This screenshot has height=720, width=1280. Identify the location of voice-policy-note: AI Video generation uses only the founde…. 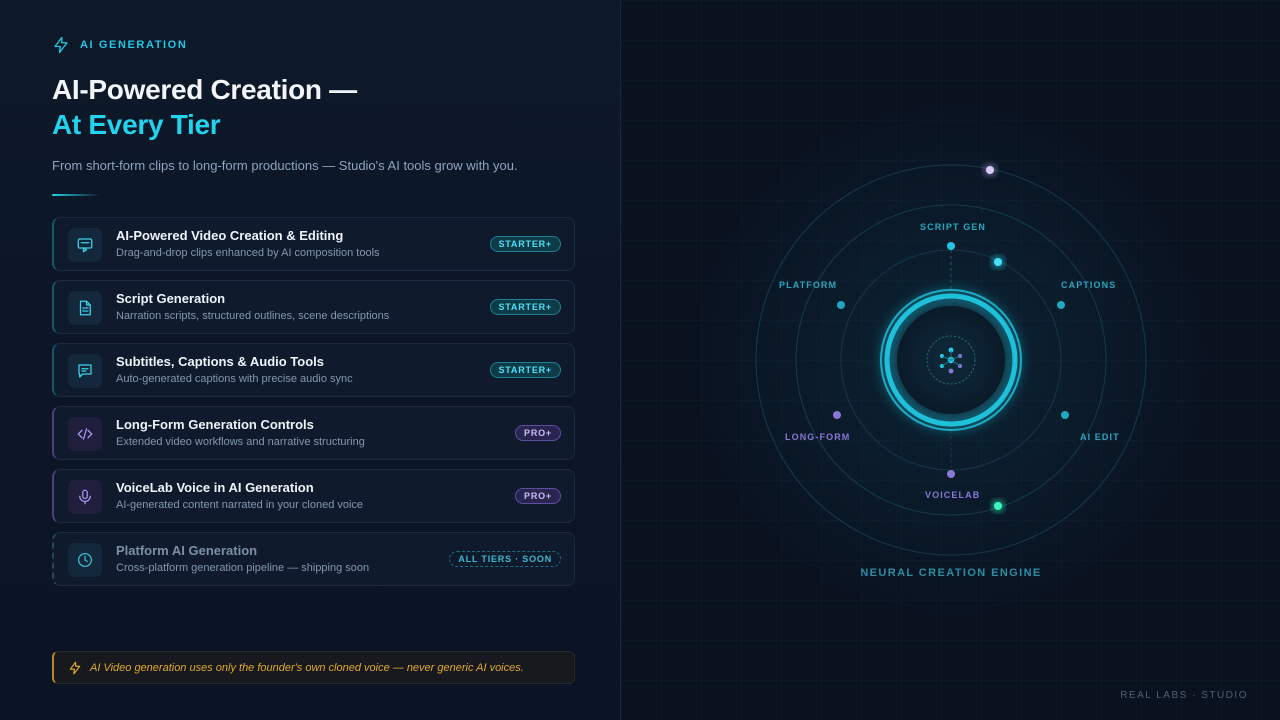
(313, 667).